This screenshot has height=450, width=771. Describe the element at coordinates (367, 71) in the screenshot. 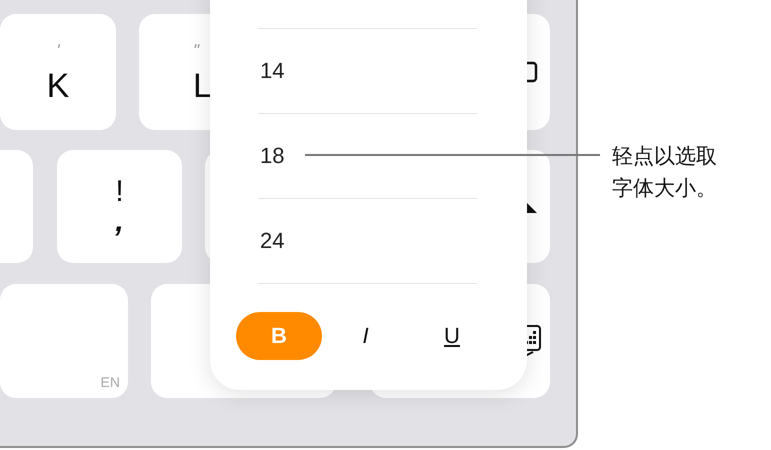

I see `font-size-option: 14` at that location.